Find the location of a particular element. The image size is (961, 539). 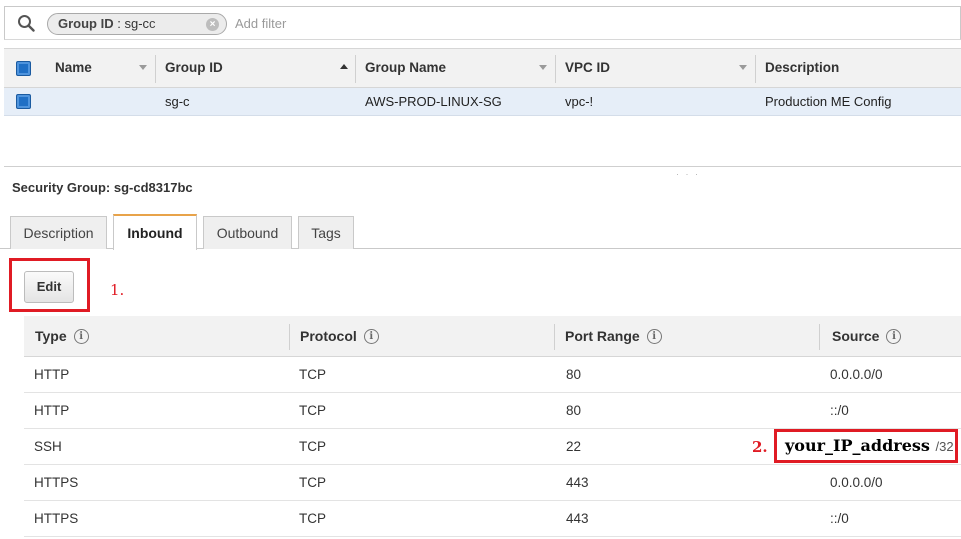

filter-chip-key: Group ID is located at coordinates (86, 23).